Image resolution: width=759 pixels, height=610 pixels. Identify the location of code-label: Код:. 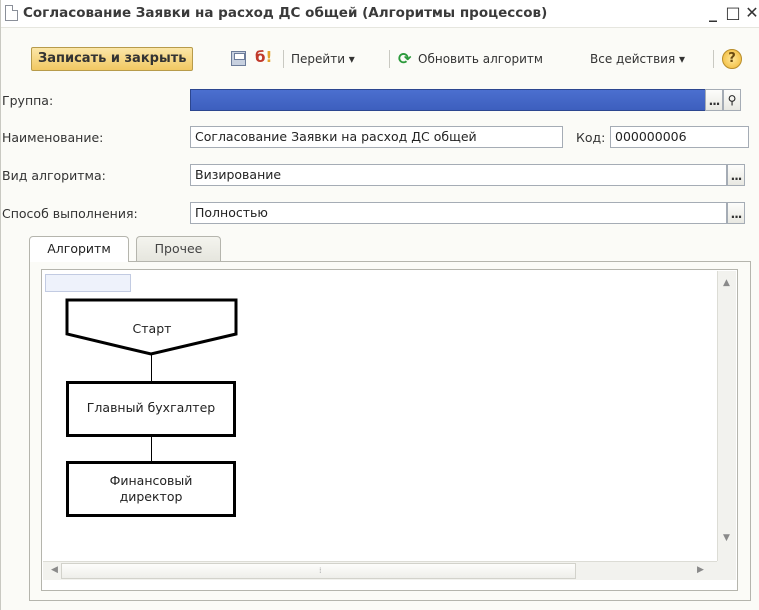
(591, 137).